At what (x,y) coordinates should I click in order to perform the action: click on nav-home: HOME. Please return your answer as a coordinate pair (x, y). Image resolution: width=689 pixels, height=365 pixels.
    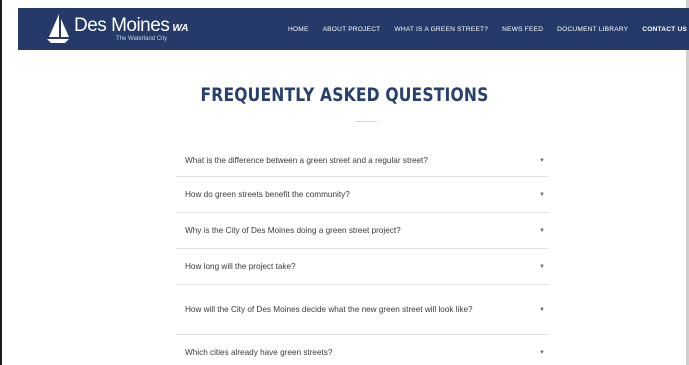
    Looking at the image, I should click on (298, 29).